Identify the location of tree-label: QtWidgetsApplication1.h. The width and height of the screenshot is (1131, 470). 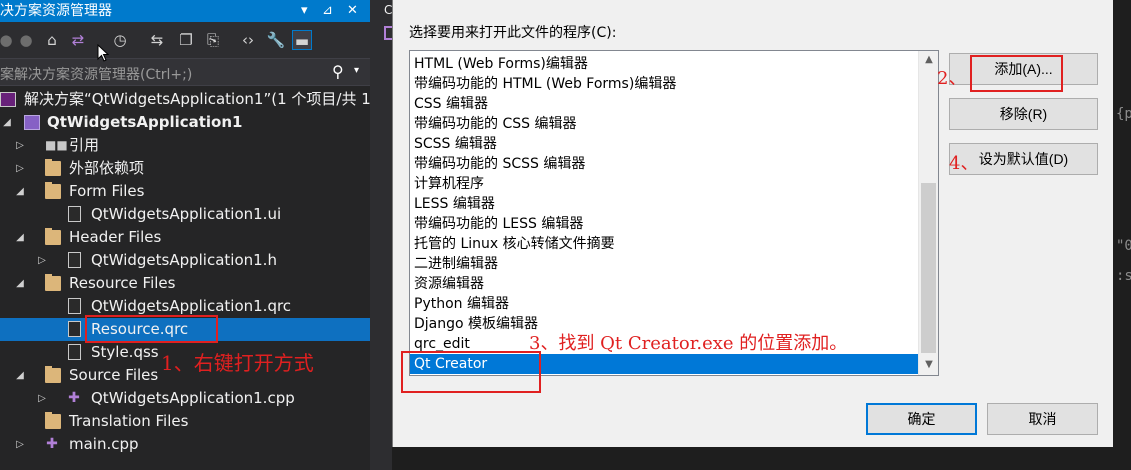
(184, 260).